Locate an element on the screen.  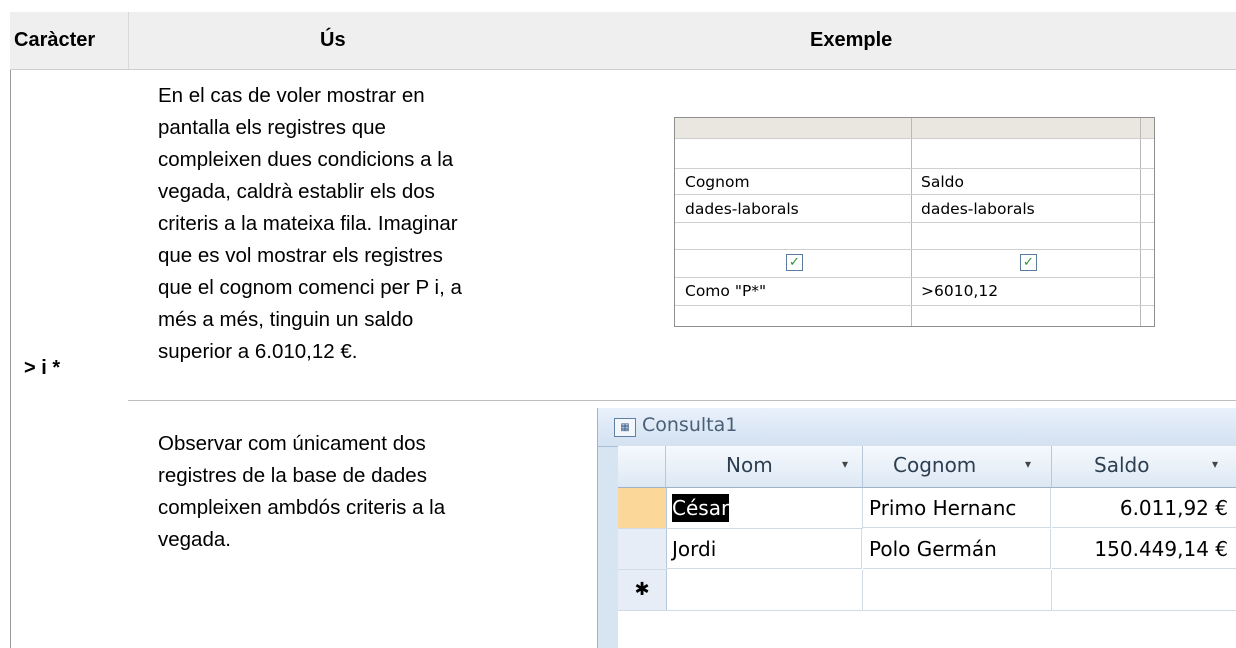
criteria-value-1: Como "P*" is located at coordinates (725, 291).